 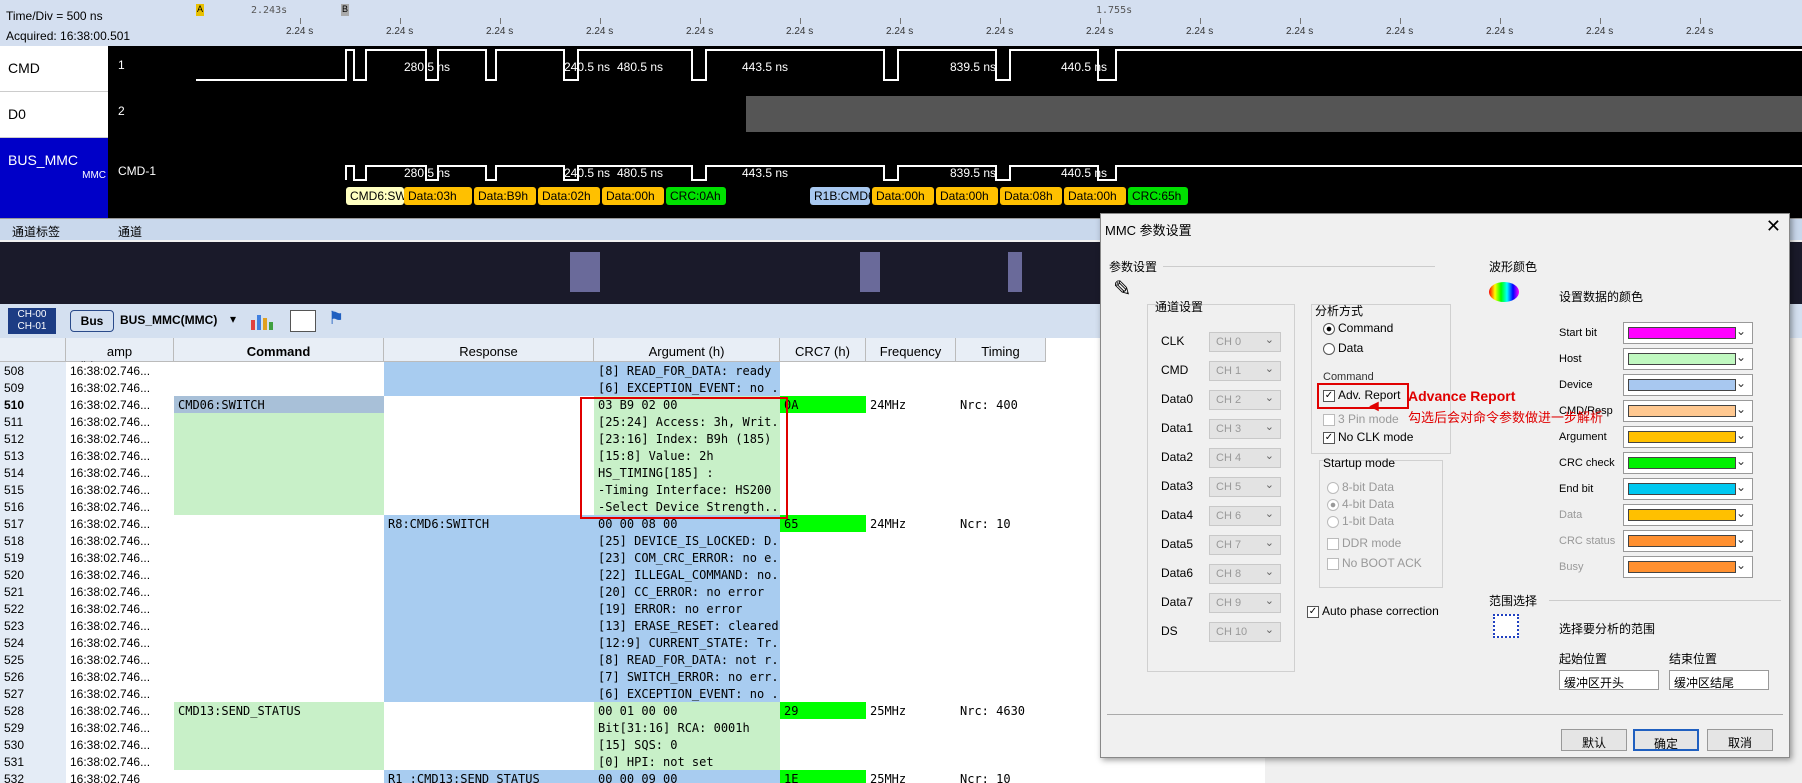 What do you see at coordinates (569, 196) in the screenshot?
I see `bus-packet: Data:02h` at bounding box center [569, 196].